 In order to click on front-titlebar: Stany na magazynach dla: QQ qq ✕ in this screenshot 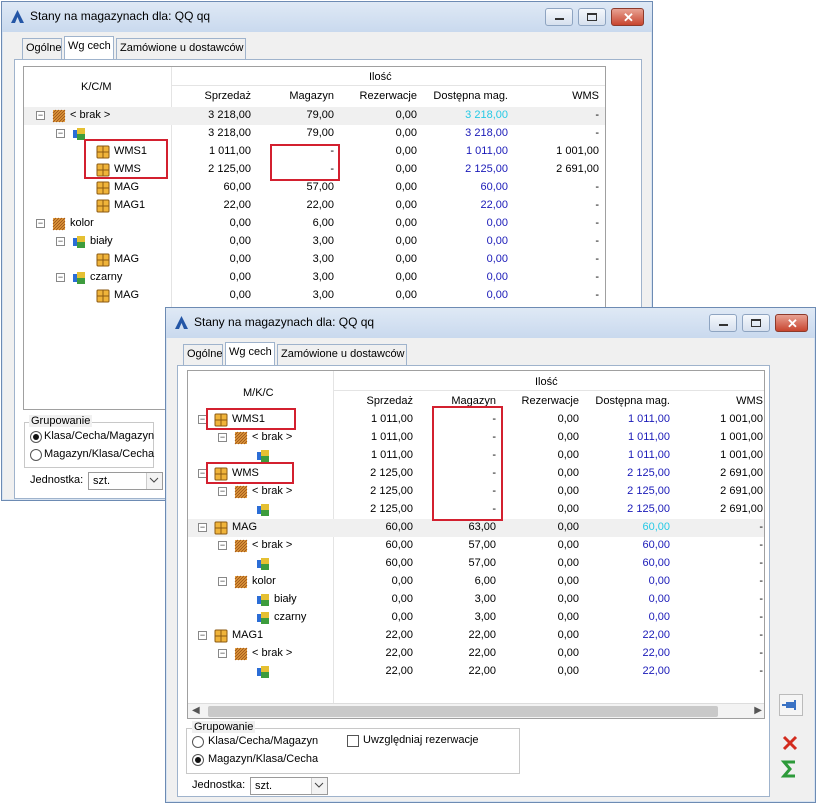, I will do `click(490, 323)`.